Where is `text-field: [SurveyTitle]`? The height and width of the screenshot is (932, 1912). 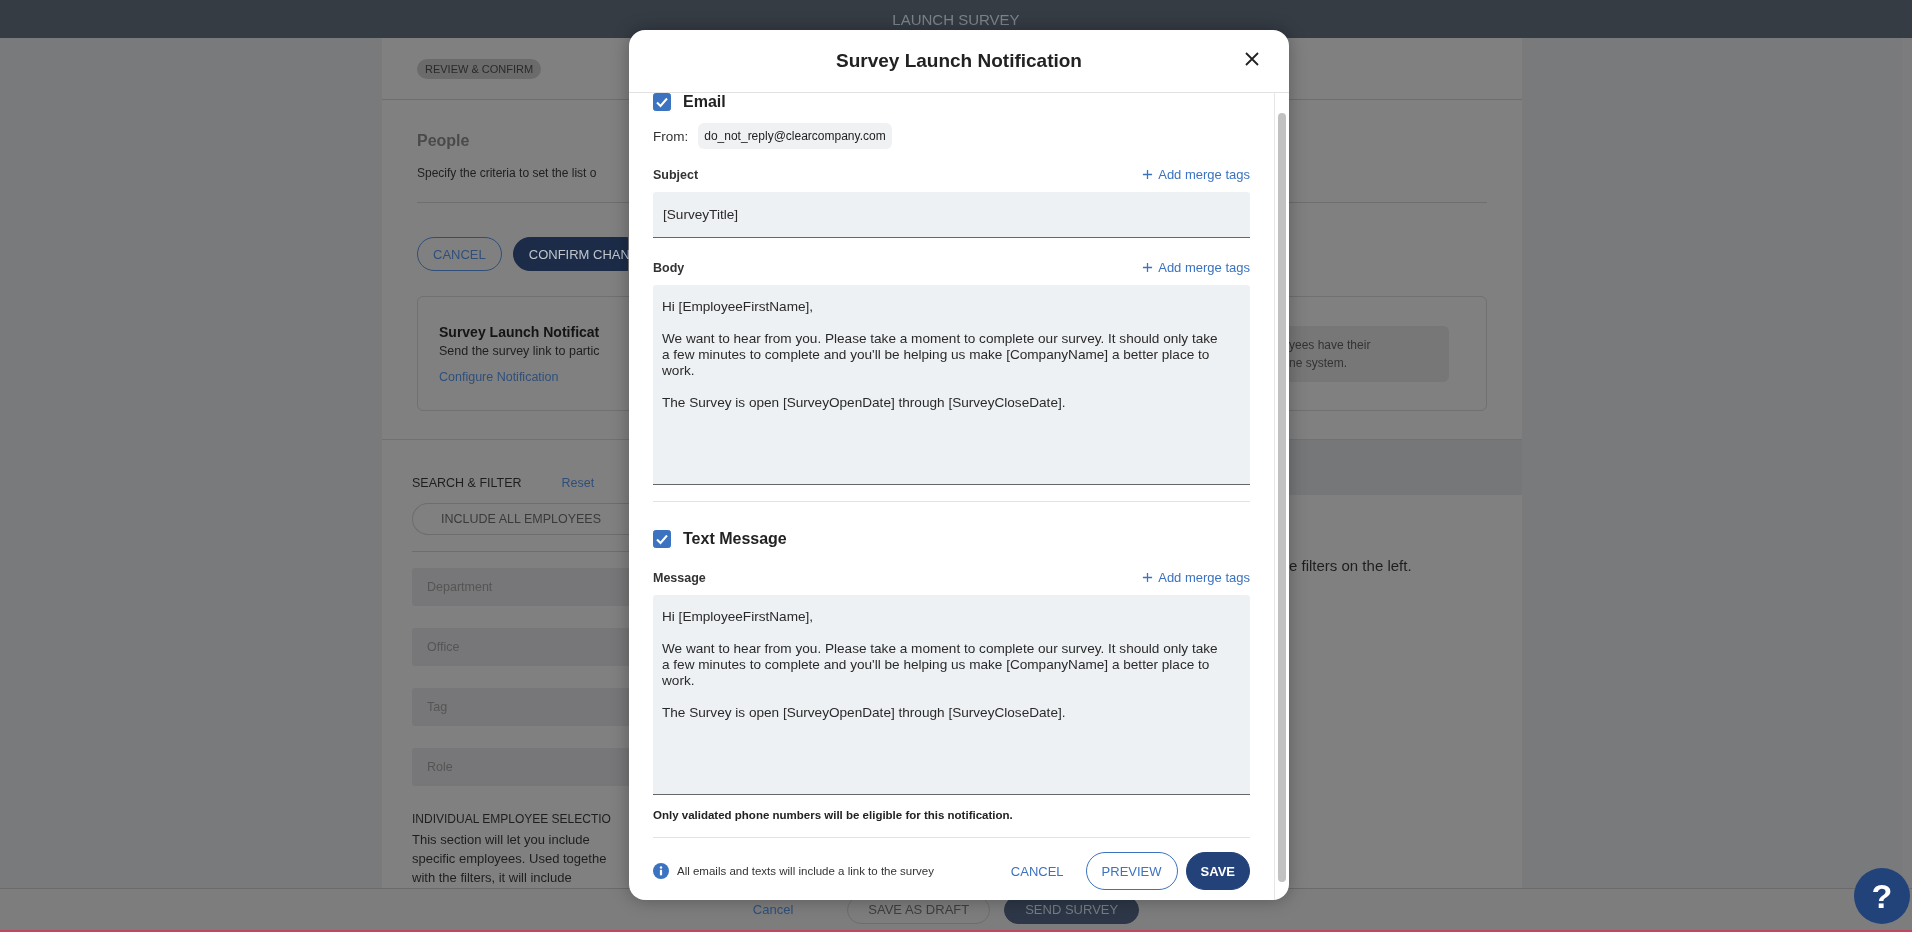 text-field: [SurveyTitle] is located at coordinates (951, 215).